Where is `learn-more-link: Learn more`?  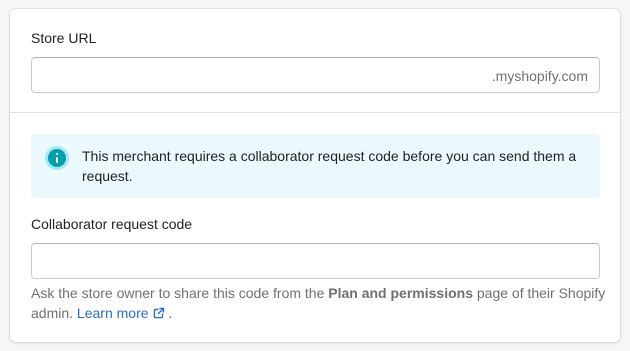
learn-more-link: Learn more is located at coordinates (121, 313).